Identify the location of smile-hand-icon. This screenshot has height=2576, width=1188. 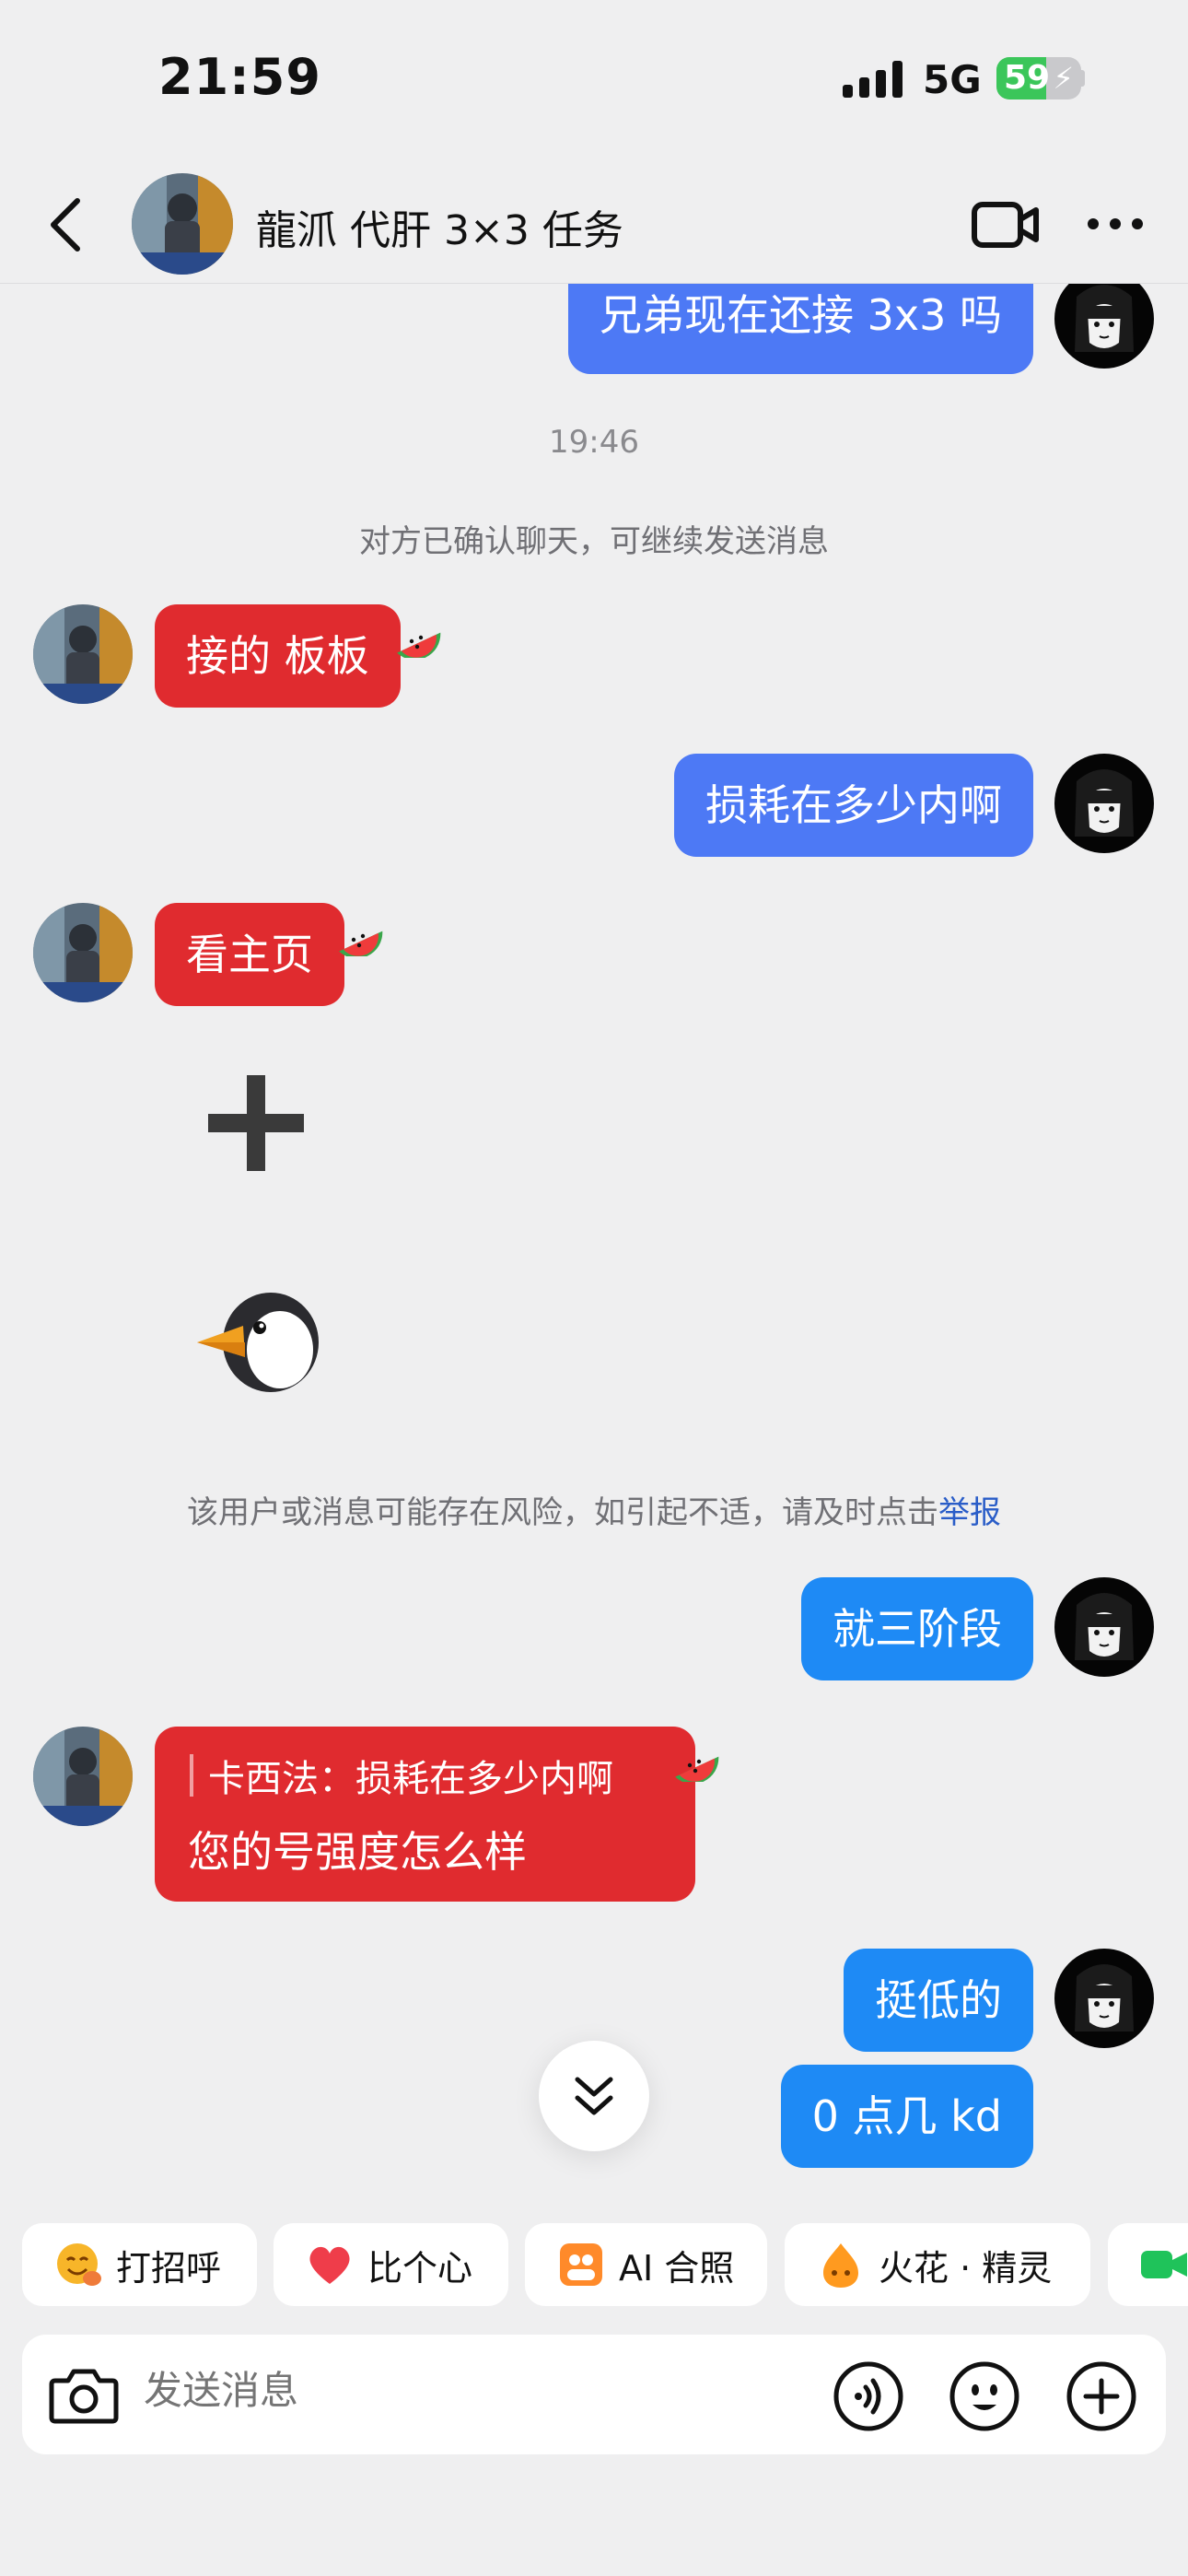
(79, 2264).